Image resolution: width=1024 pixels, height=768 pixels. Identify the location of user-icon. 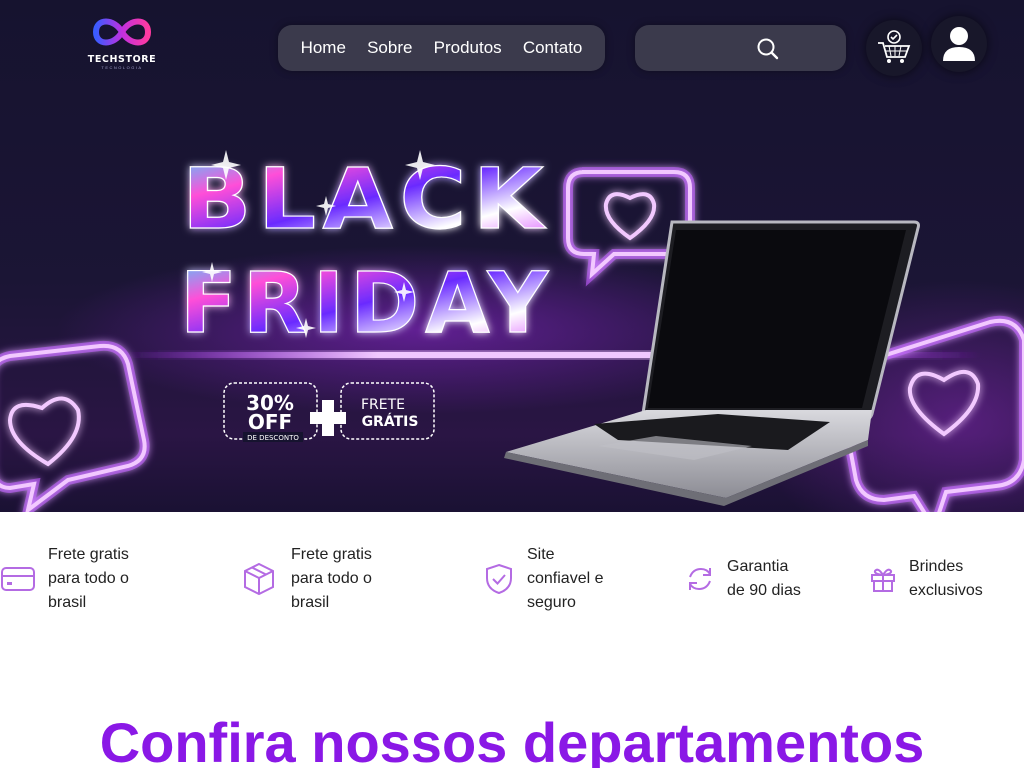
(959, 44).